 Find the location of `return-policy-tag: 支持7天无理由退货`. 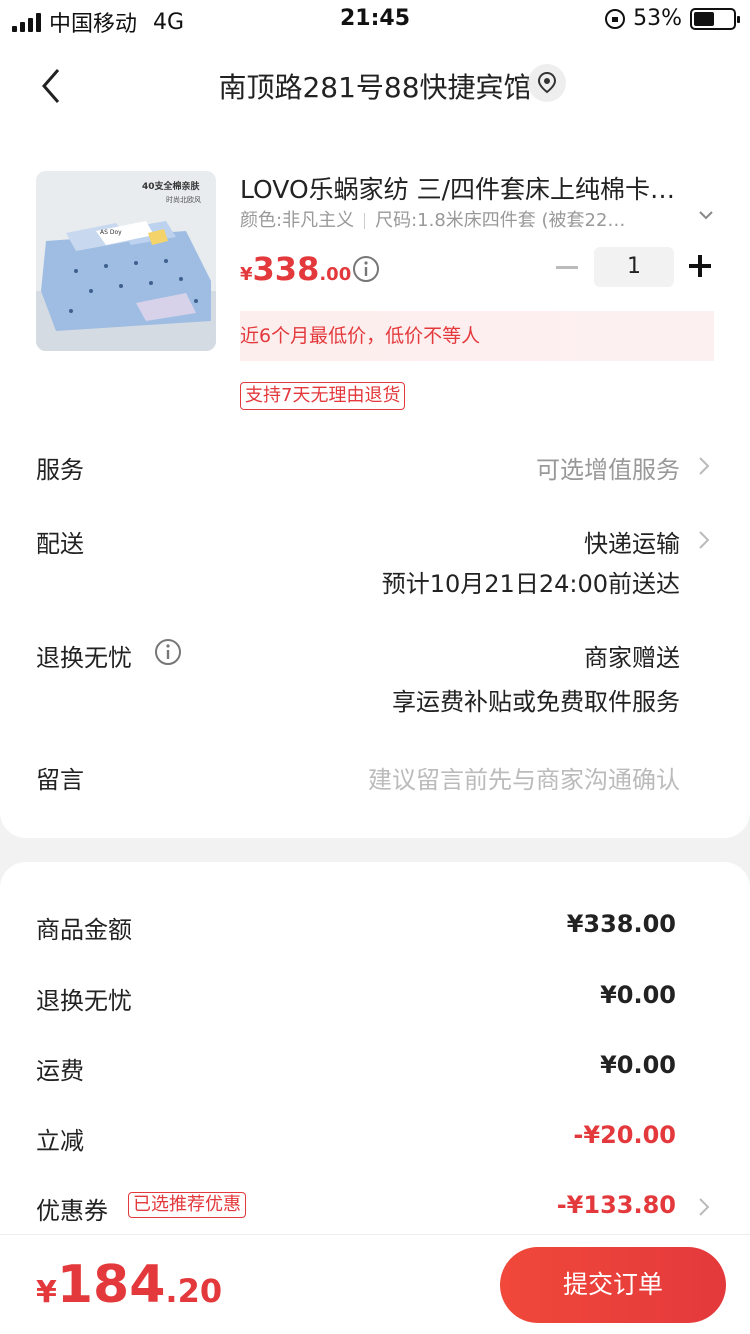

return-policy-tag: 支持7天无理由退货 is located at coordinates (323, 396).